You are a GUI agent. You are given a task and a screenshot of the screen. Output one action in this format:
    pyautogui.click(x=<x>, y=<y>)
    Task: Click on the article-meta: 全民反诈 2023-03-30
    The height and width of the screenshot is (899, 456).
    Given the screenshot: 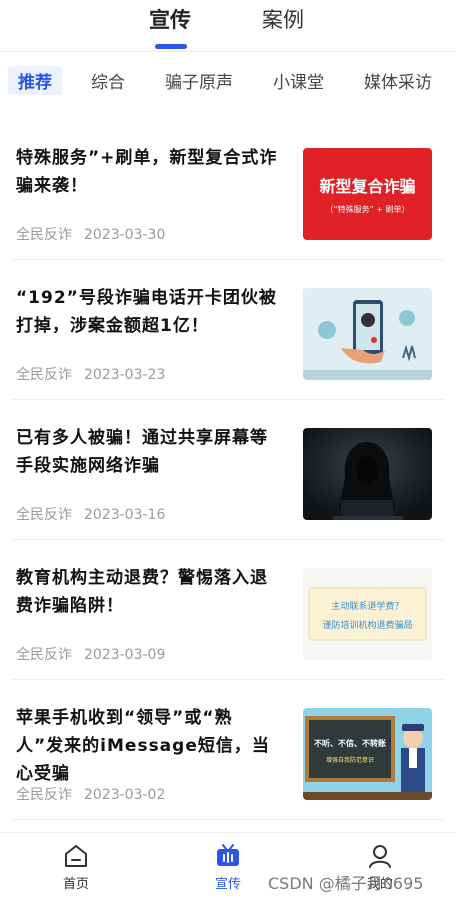 What is the action you would take?
    pyautogui.click(x=90, y=234)
    